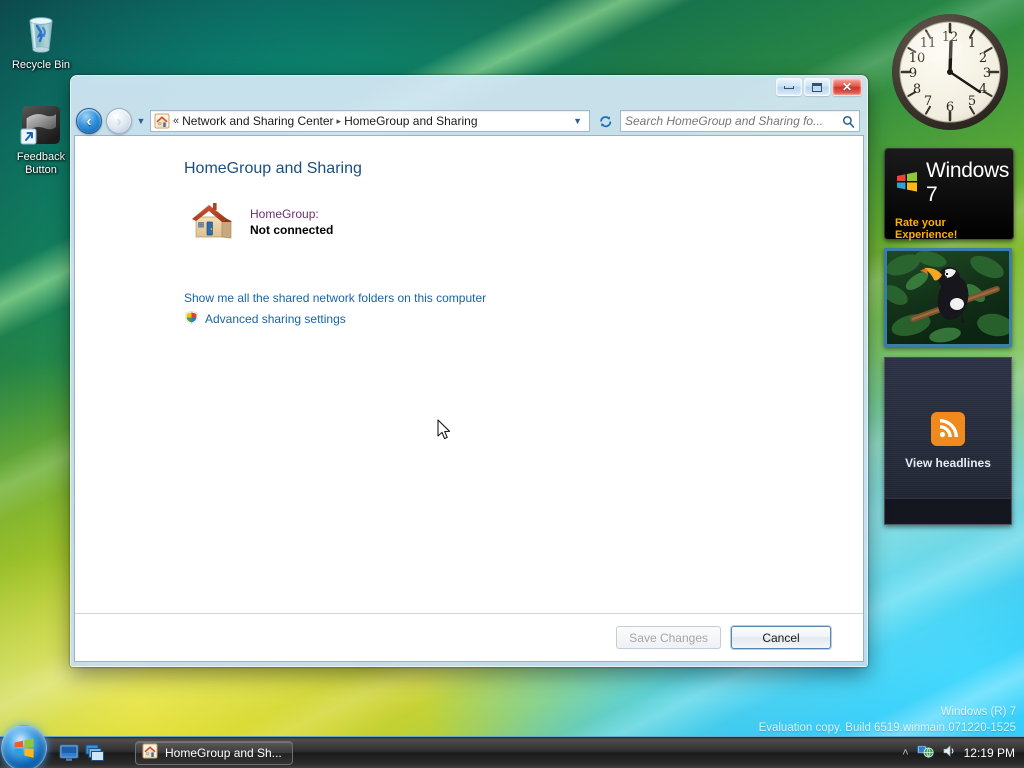 The width and height of the screenshot is (1024, 768). I want to click on desktop-icon-label: Feedback Button, so click(41, 163).